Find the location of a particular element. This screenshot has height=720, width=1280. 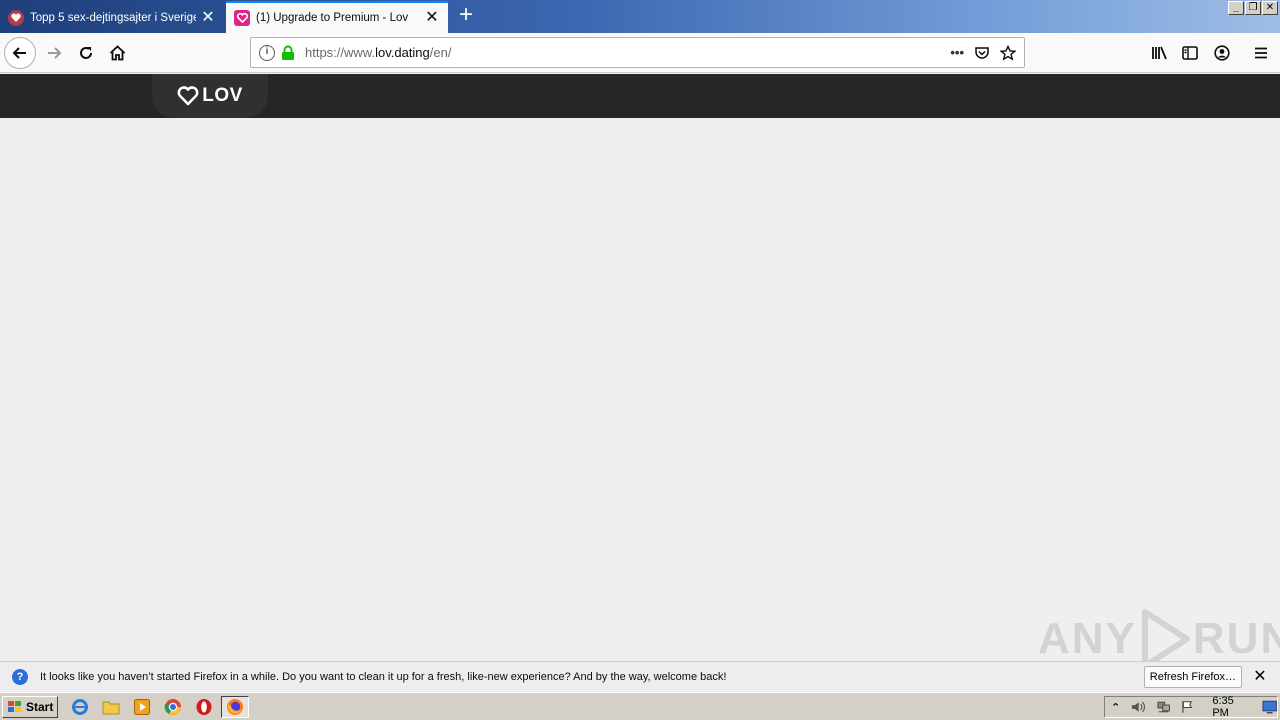

system-tray: ⌃ 6:35 PM is located at coordinates (1191, 707).